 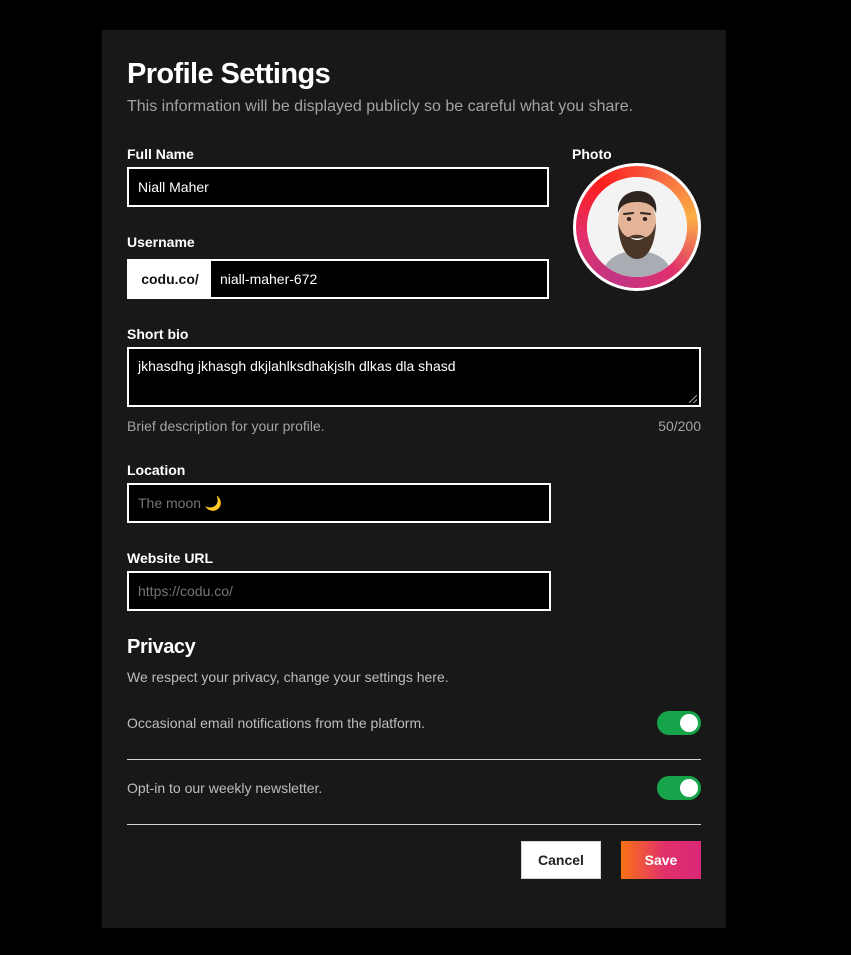 What do you see at coordinates (161, 647) in the screenshot?
I see `privacy-heading: Privacy` at bounding box center [161, 647].